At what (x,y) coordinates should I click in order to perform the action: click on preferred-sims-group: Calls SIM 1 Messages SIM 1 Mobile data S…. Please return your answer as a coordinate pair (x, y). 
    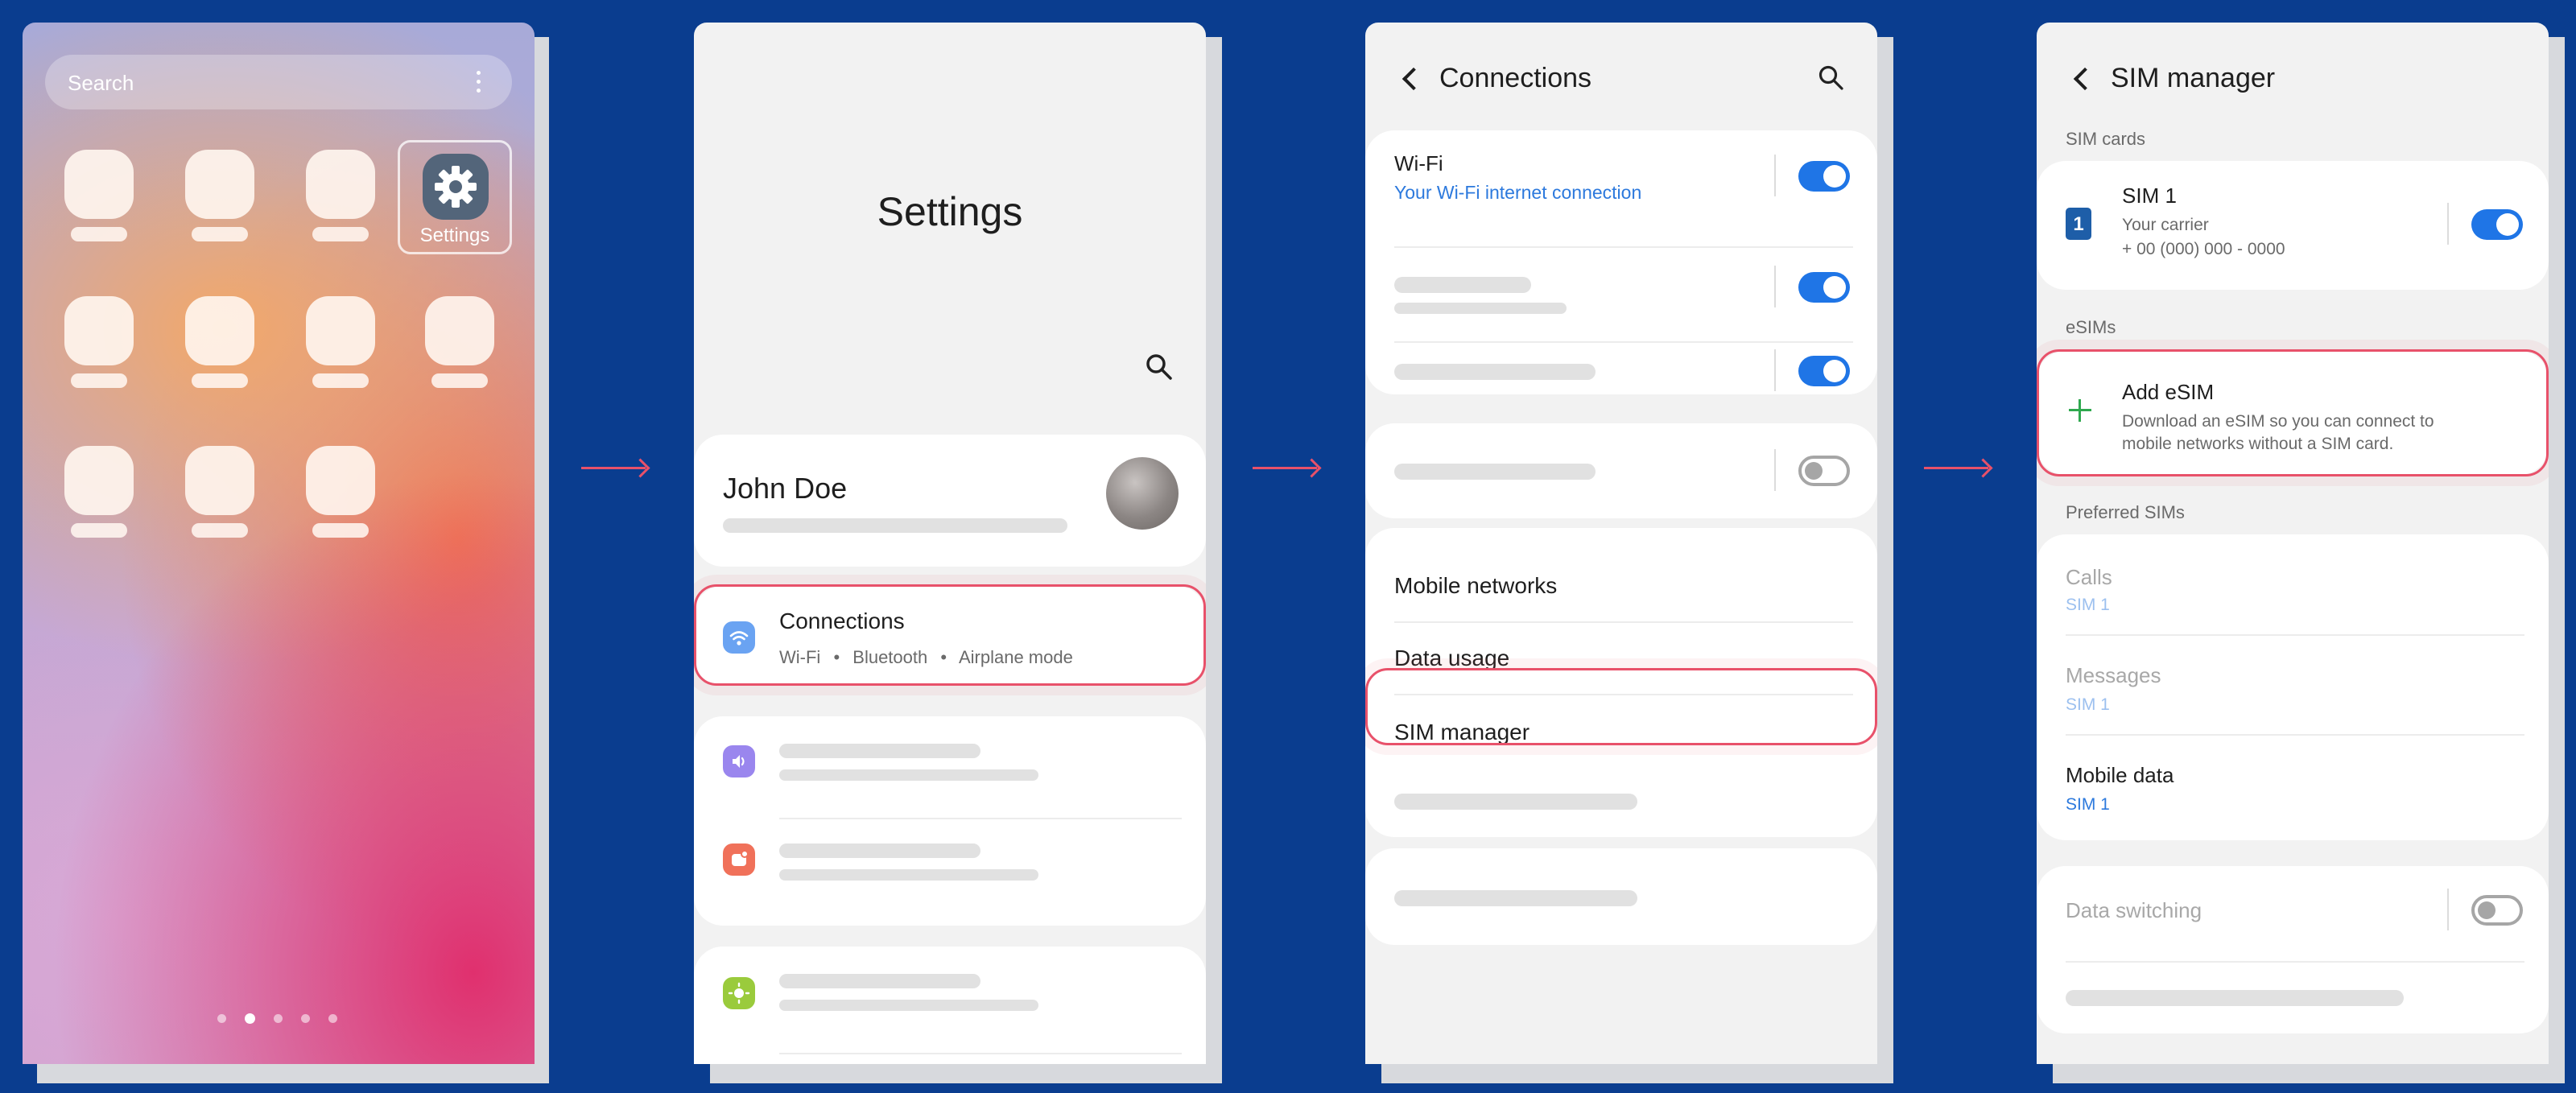
    Looking at the image, I should click on (2293, 687).